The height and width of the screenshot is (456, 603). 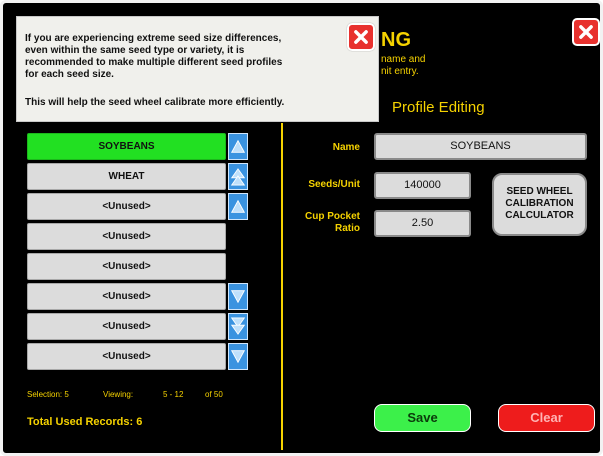 I want to click on double-arrow-up-icon, so click(x=238, y=177).